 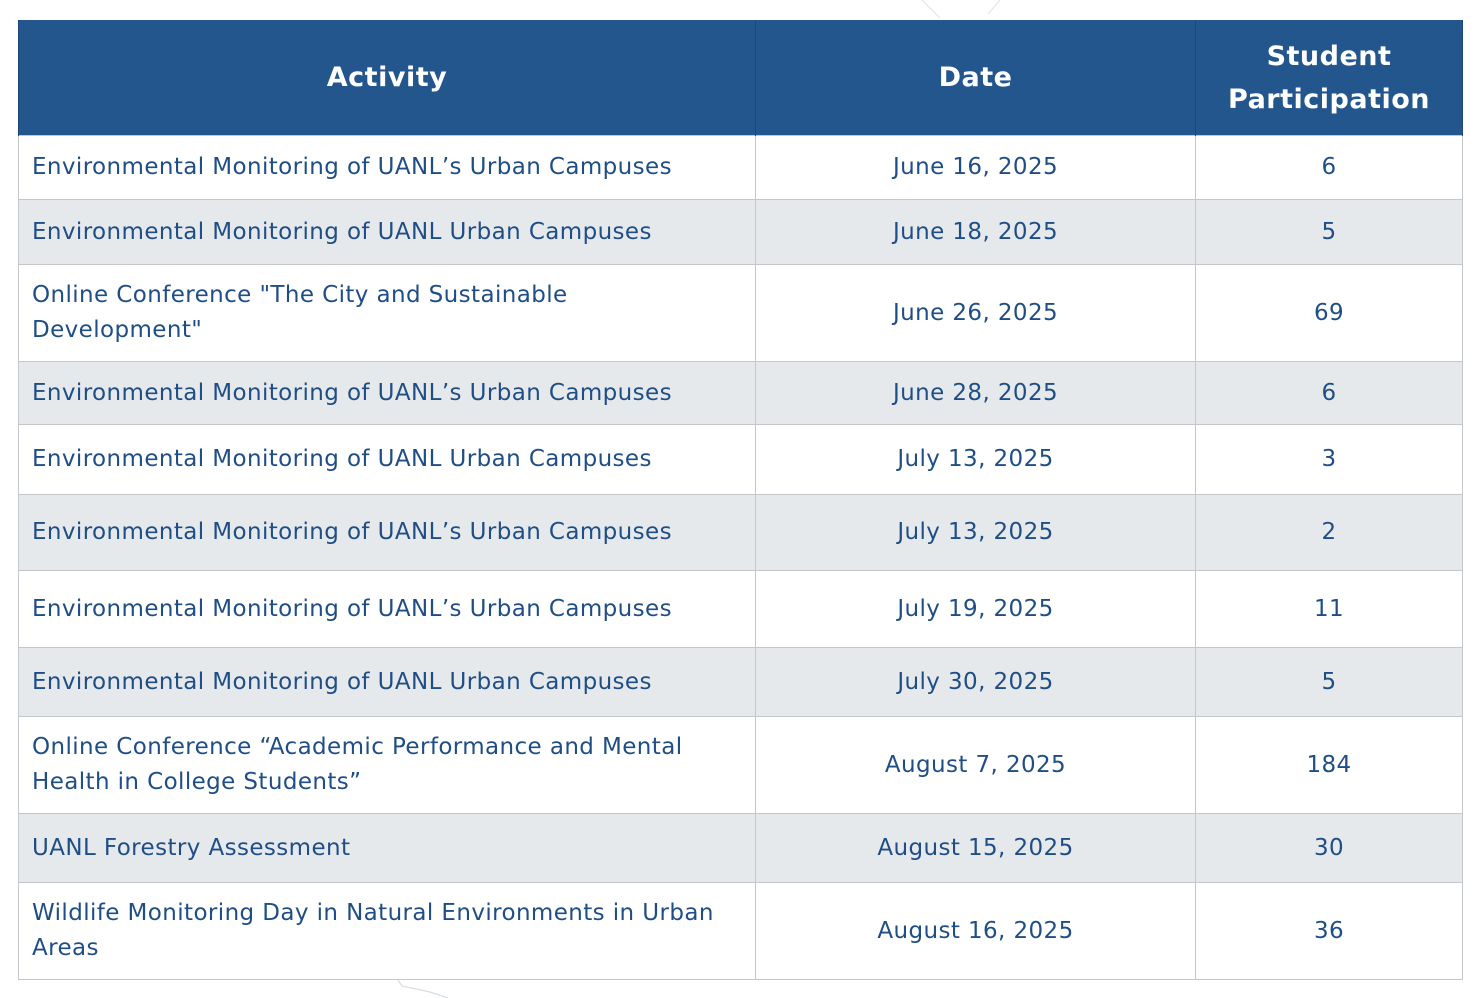 What do you see at coordinates (975, 232) in the screenshot?
I see `date-cell: June 18, 2025` at bounding box center [975, 232].